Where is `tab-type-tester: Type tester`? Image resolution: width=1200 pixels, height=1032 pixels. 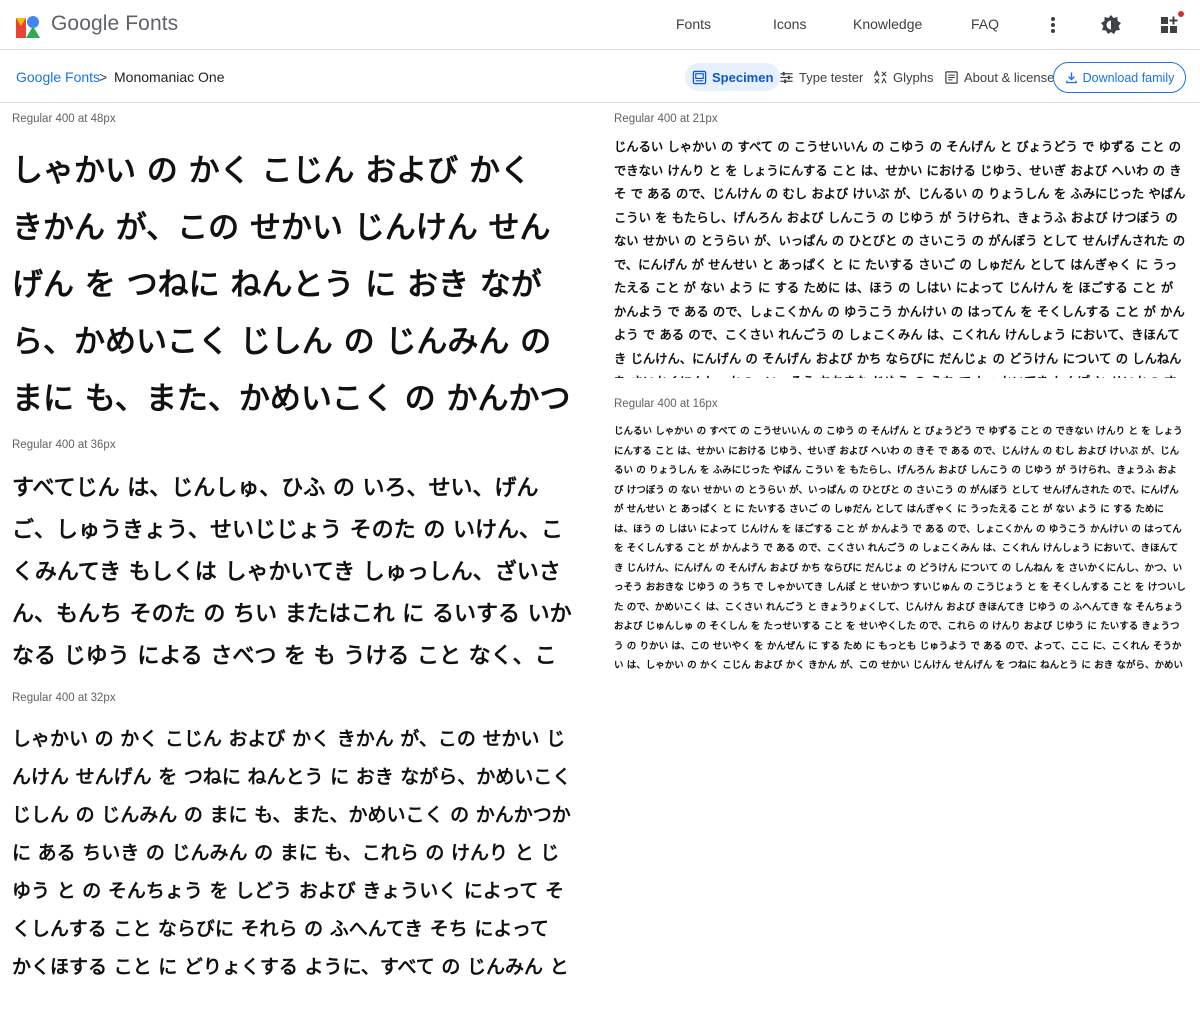 tab-type-tester: Type tester is located at coordinates (821, 77).